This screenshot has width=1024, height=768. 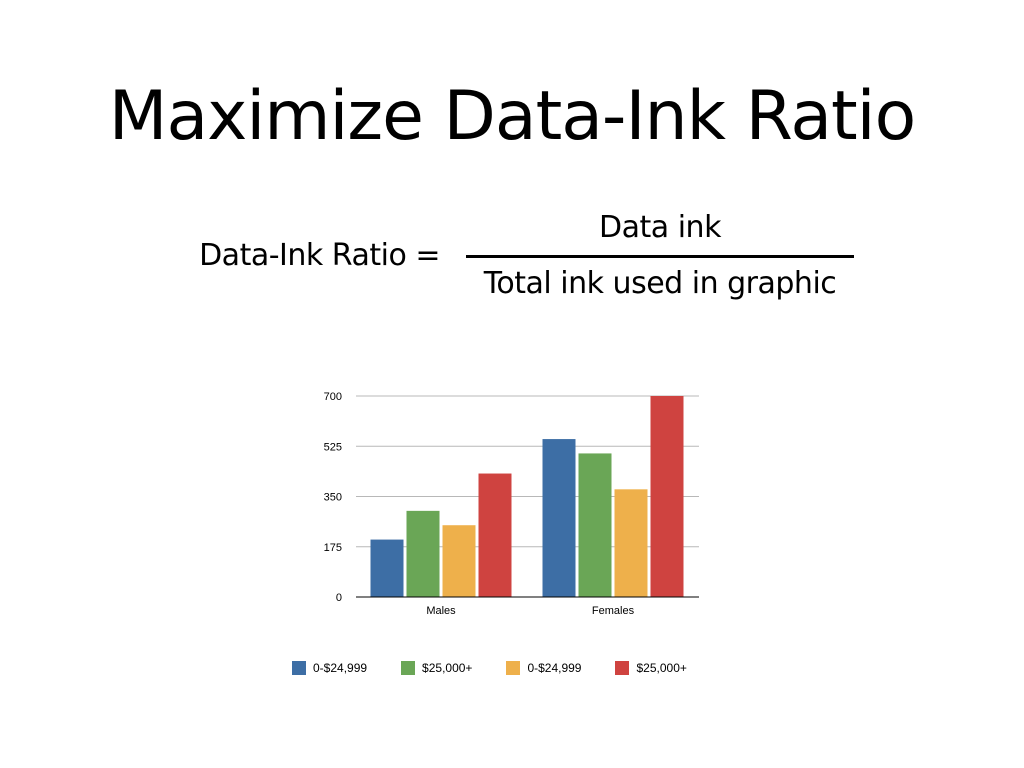 What do you see at coordinates (333, 548) in the screenshot?
I see `y-tick-label: 175` at bounding box center [333, 548].